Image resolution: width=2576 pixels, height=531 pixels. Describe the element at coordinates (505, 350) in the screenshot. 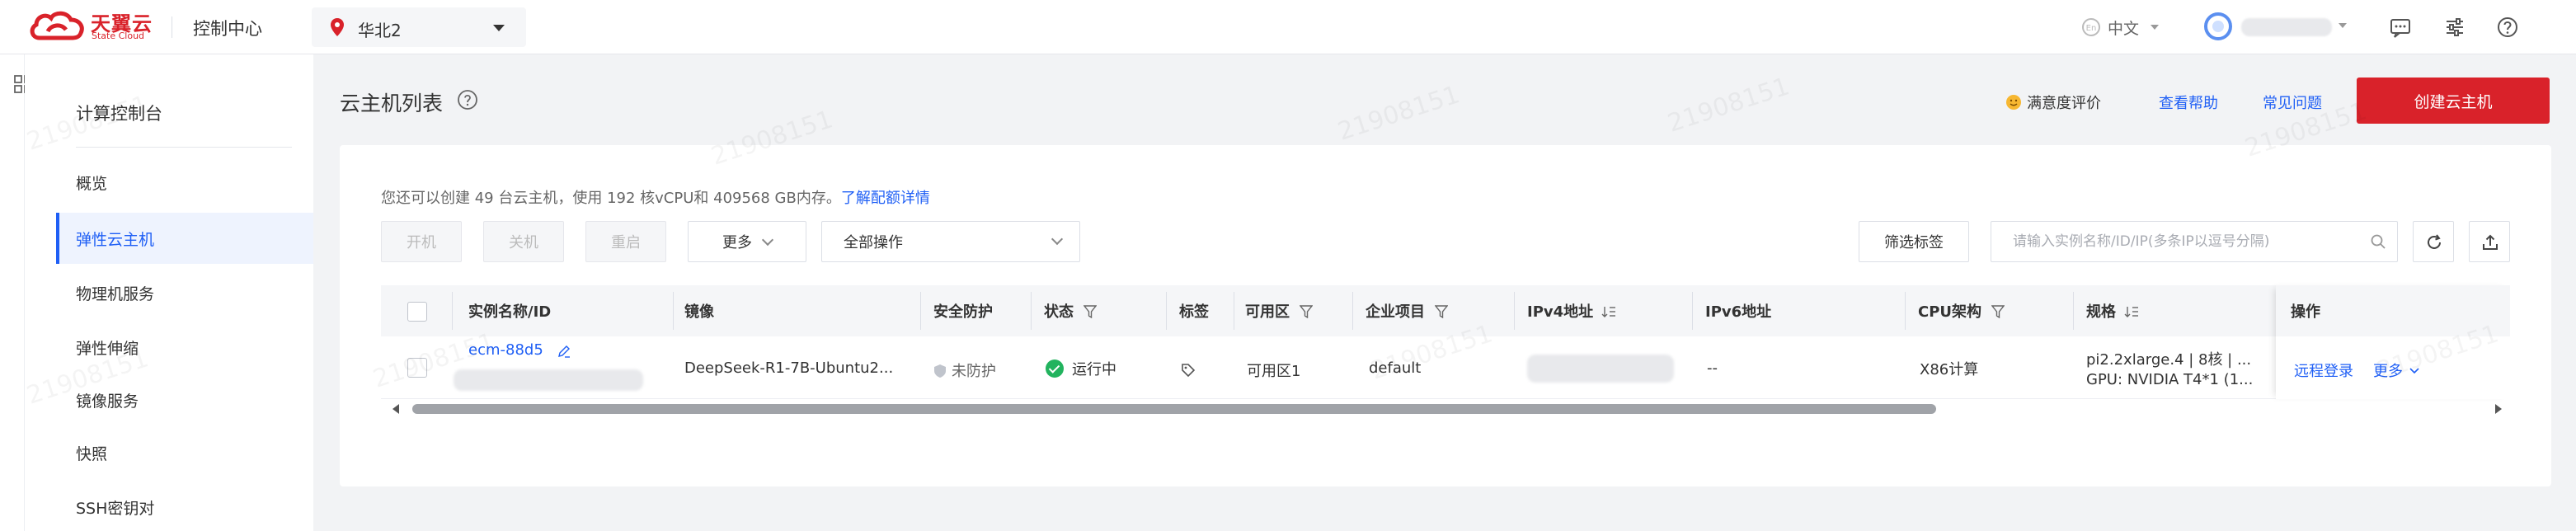

I see `instance-name-link: ecm-88d5` at that location.